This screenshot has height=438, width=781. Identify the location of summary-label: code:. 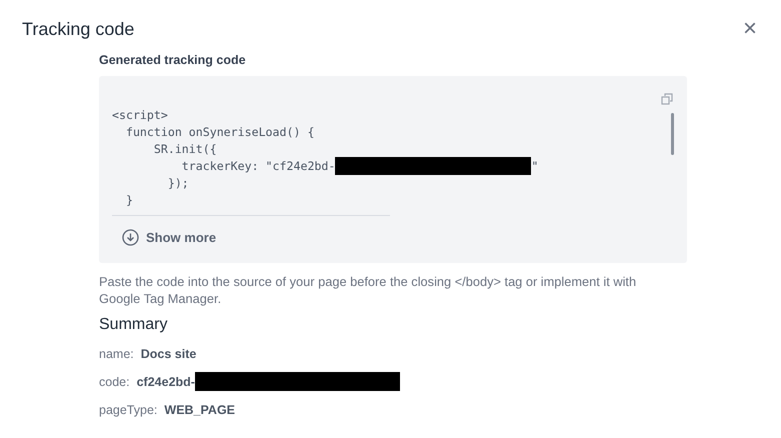
(114, 381).